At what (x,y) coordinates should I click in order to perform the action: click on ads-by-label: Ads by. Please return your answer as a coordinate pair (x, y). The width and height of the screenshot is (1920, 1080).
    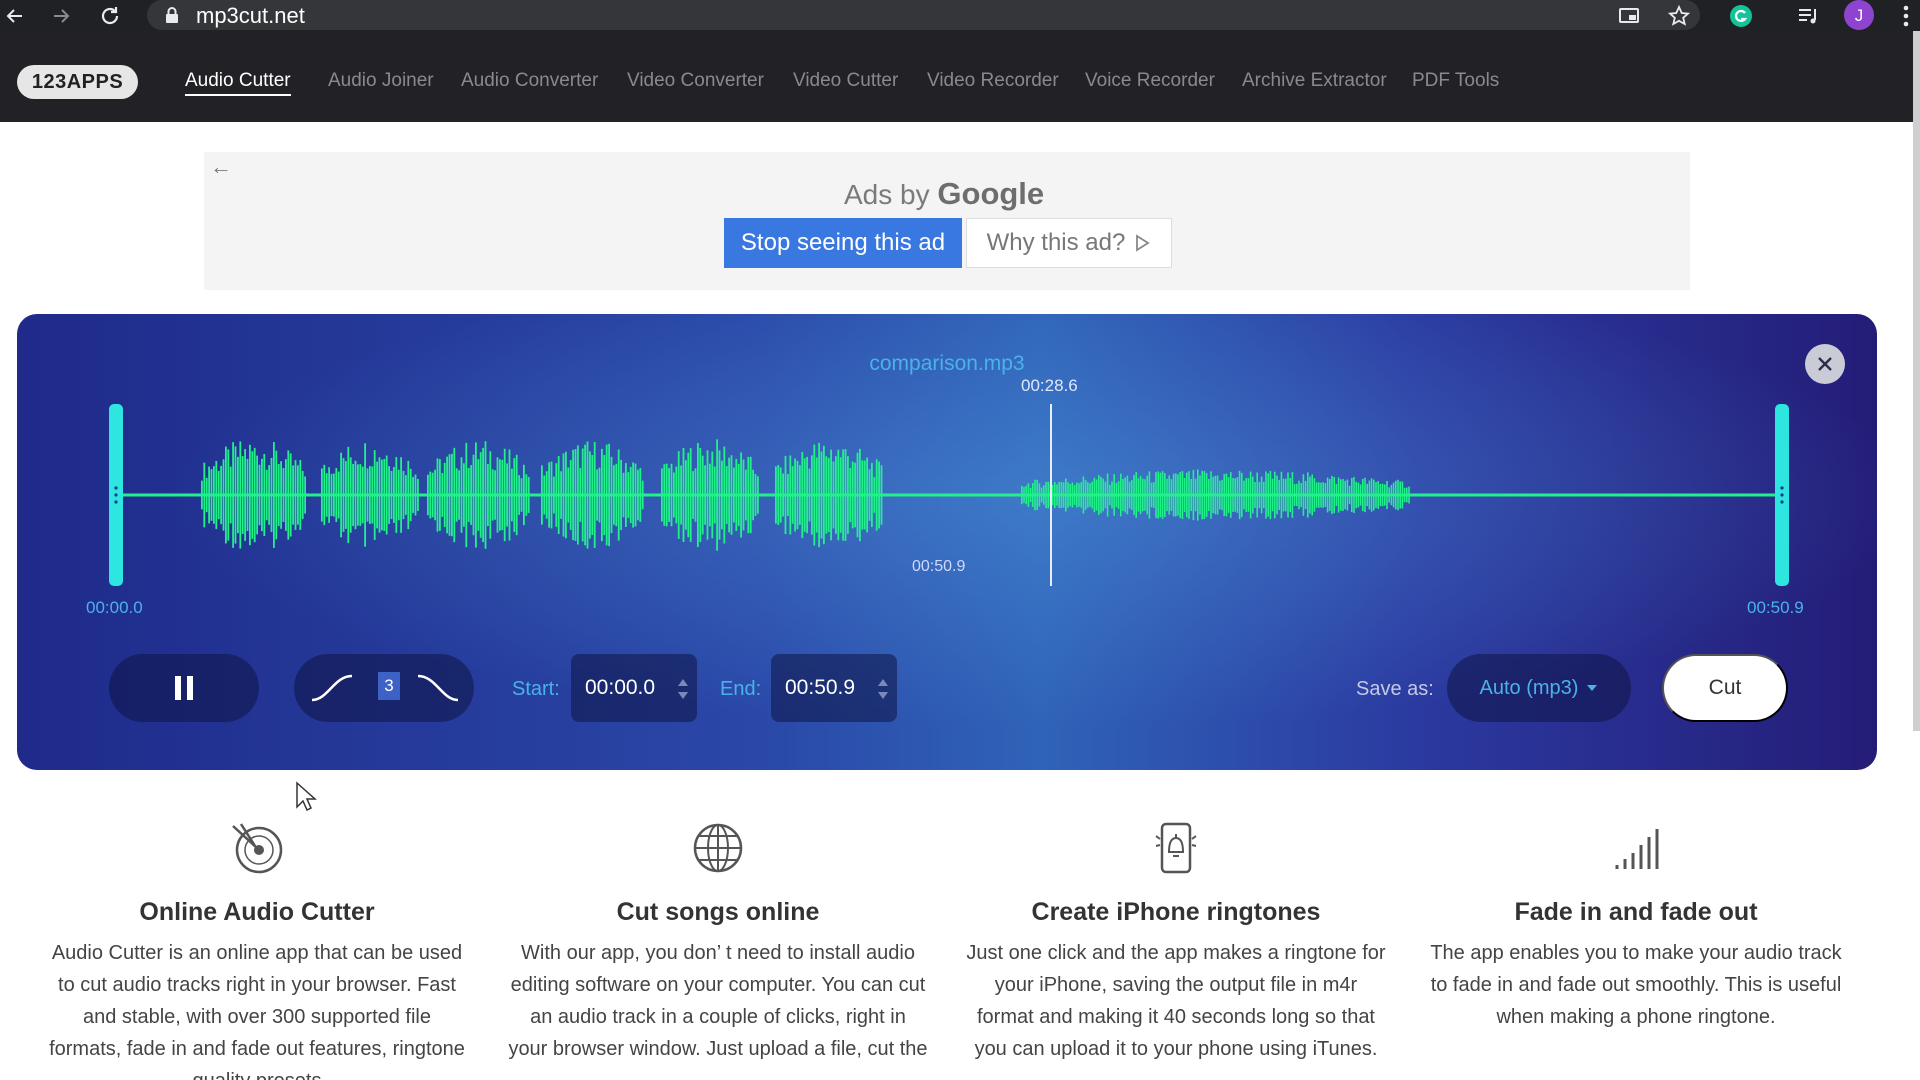
    Looking at the image, I should click on (887, 194).